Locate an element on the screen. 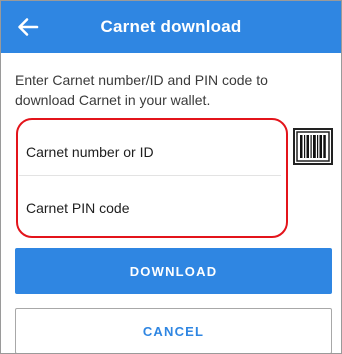 Image resolution: width=342 pixels, height=354 pixels. cancel-button: CANCEL is located at coordinates (173, 330).